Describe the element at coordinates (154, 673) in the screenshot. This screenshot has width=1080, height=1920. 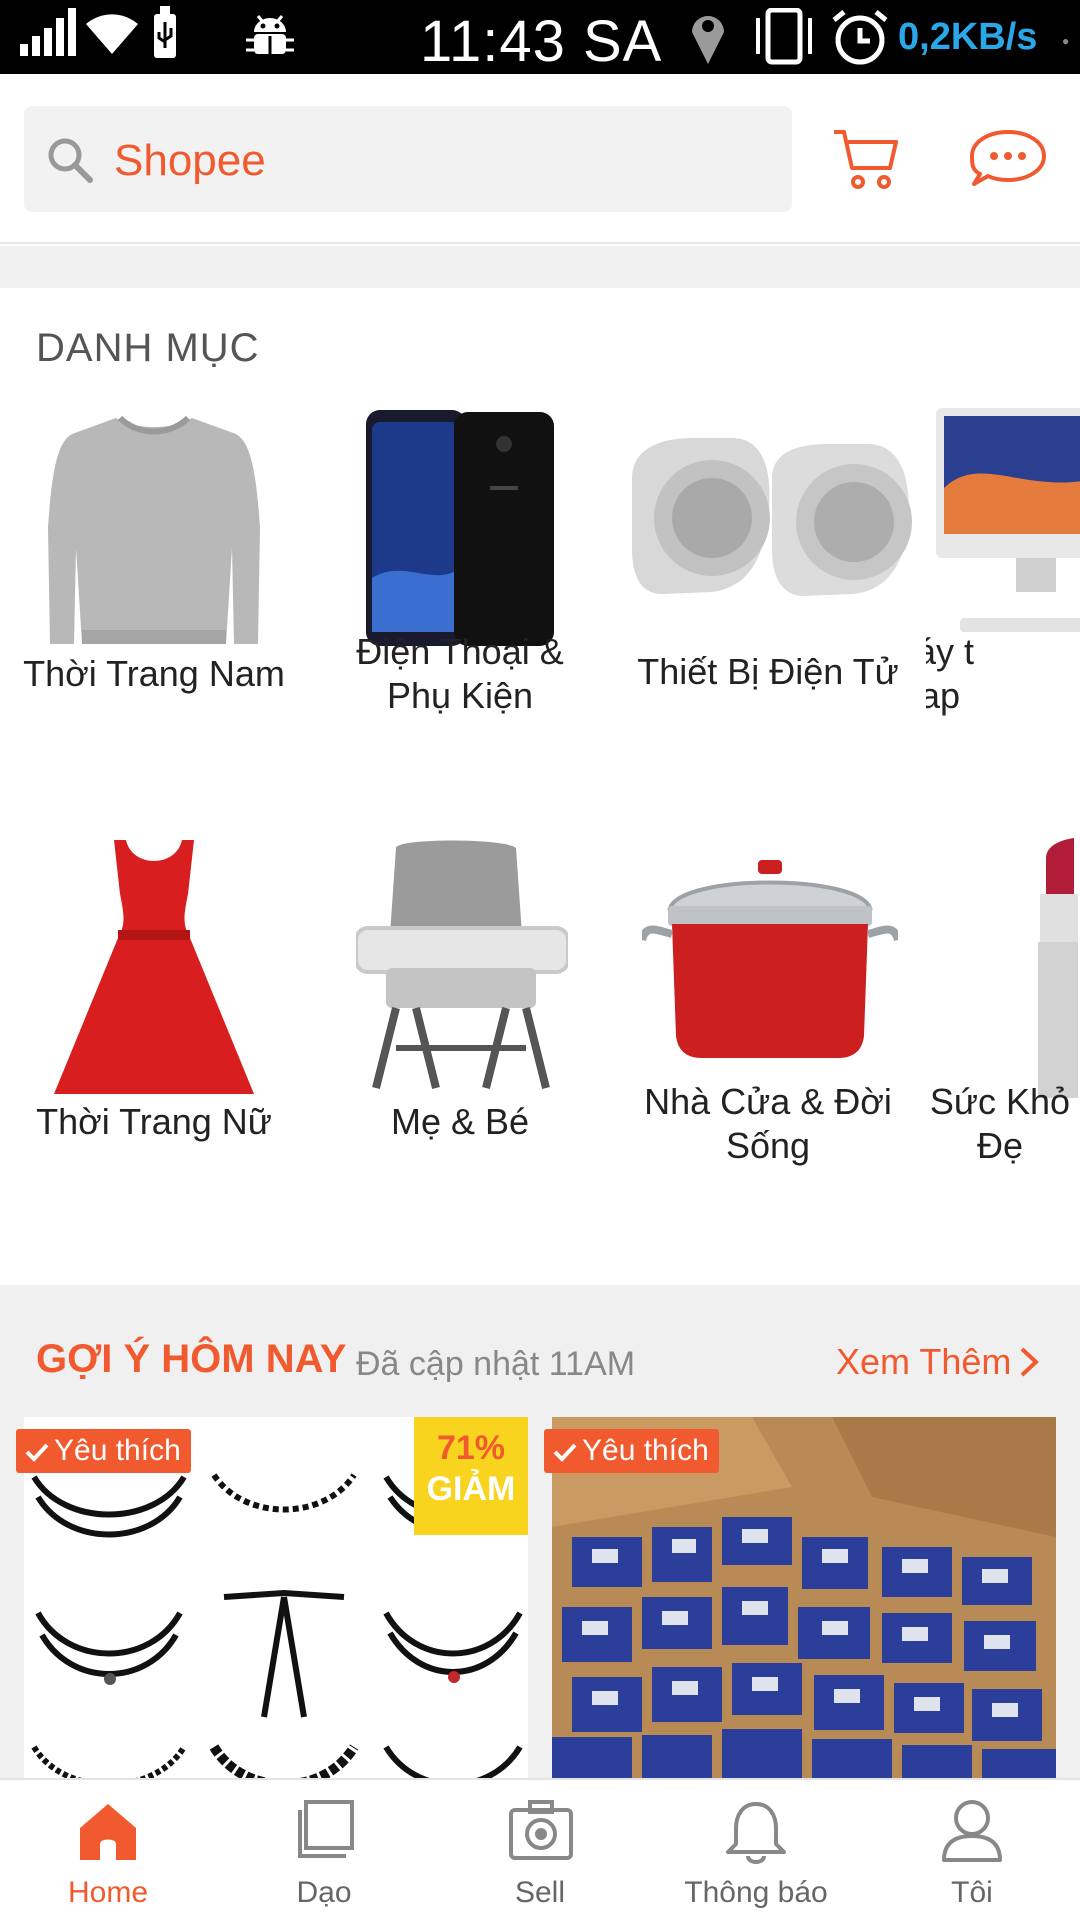
I see `category-label: Thời Trang Nam` at that location.